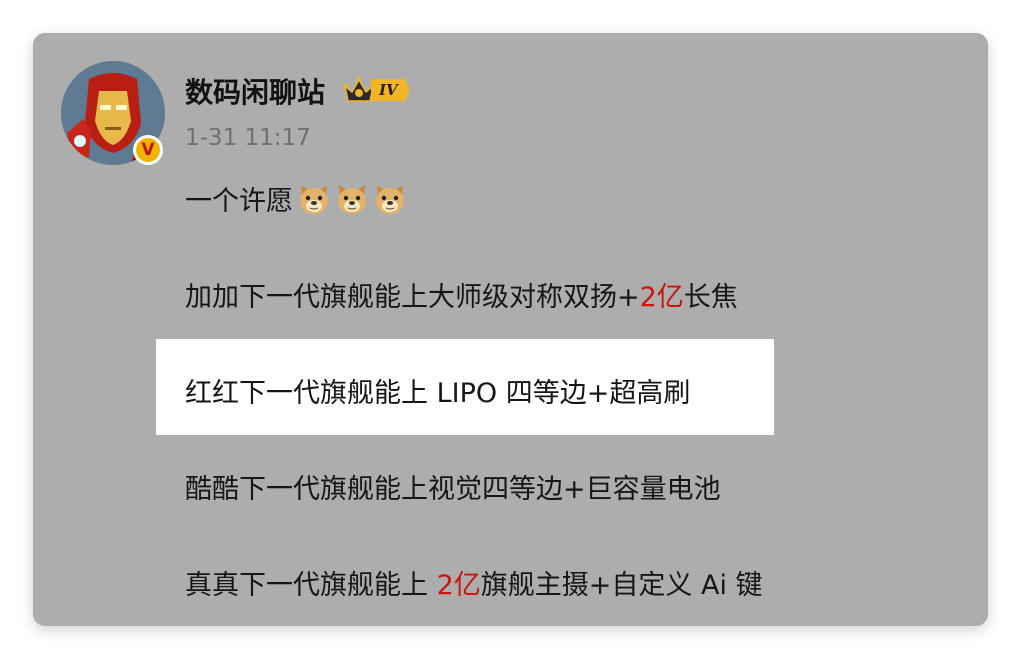 Image resolution: width=1020 pixels, height=658 pixels. I want to click on post-line-3: 红红下一代旗舰能上 LIPO 四等边+超高刷, so click(437, 390).